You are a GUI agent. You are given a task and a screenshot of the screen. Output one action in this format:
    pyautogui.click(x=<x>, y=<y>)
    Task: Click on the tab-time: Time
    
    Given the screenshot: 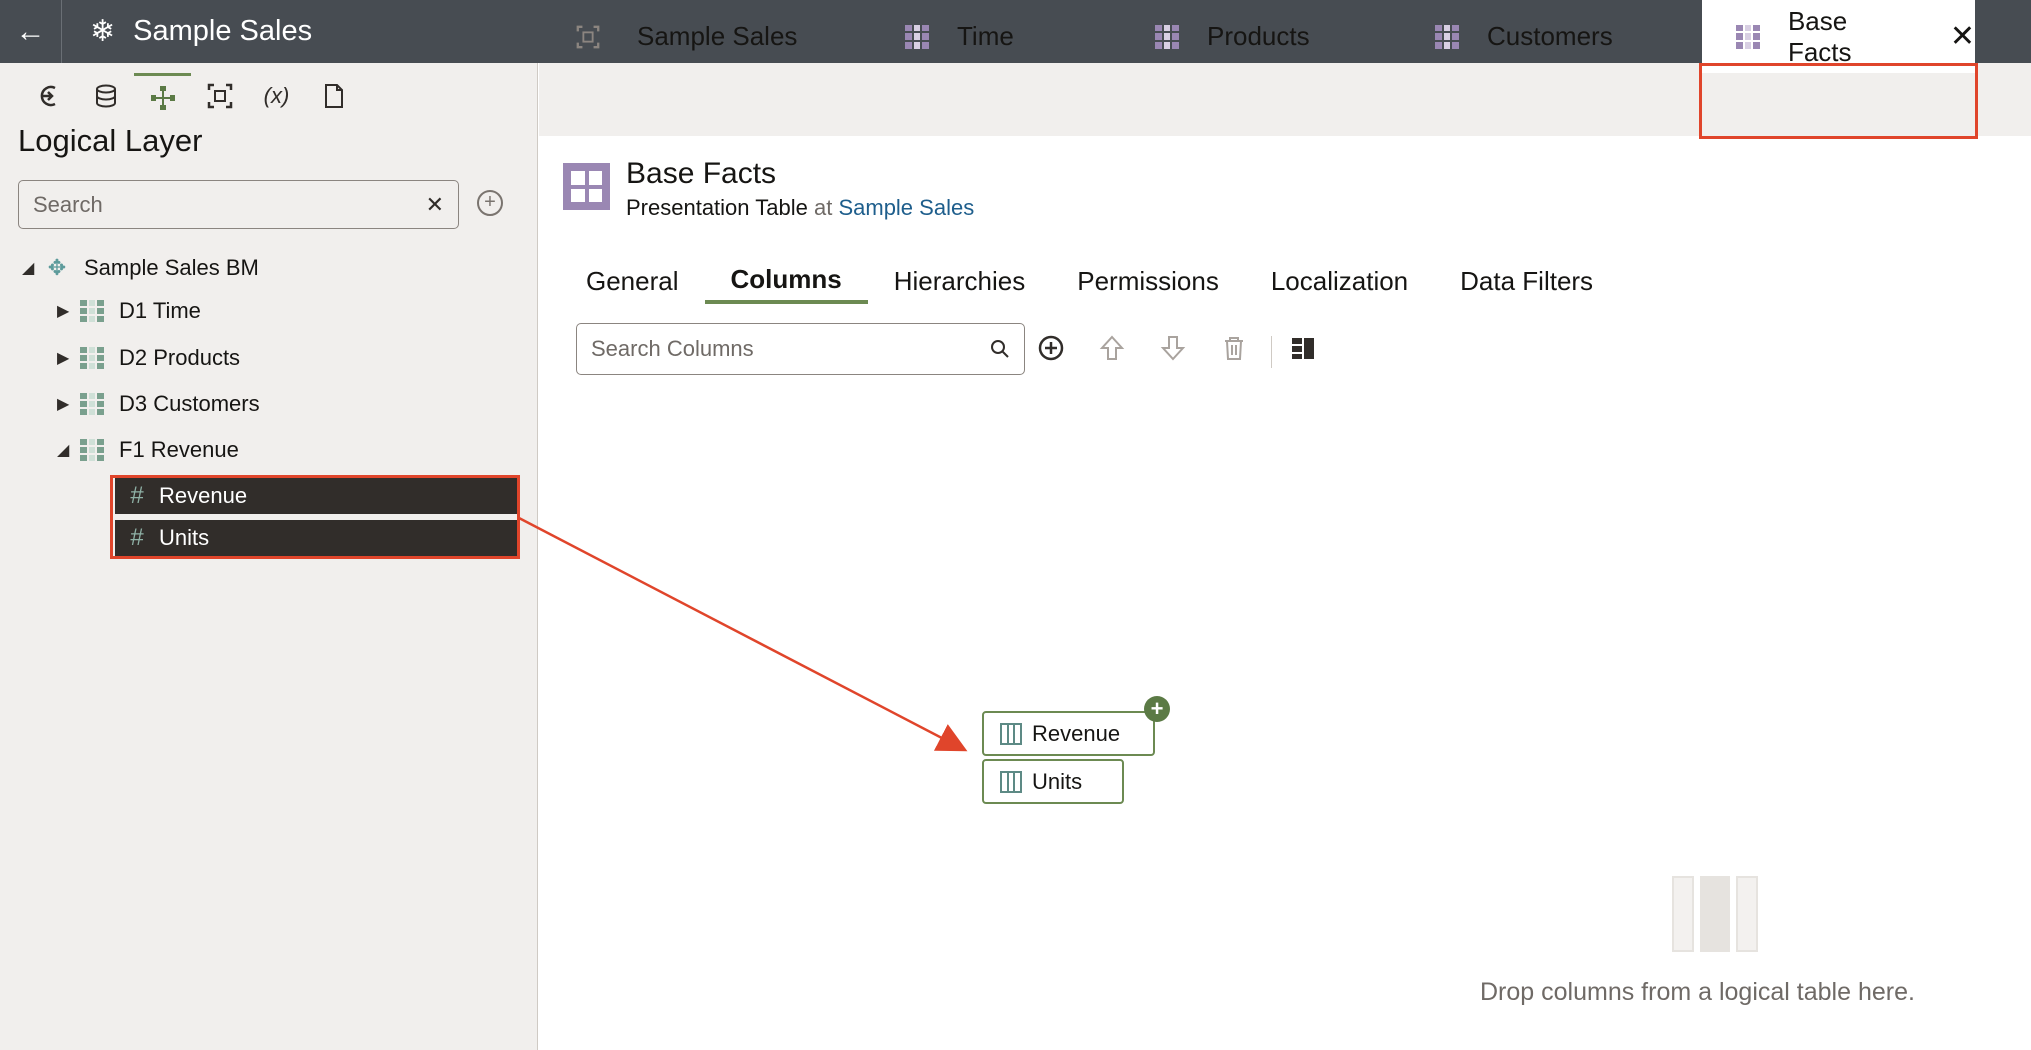 What is the action you would take?
    pyautogui.click(x=959, y=36)
    